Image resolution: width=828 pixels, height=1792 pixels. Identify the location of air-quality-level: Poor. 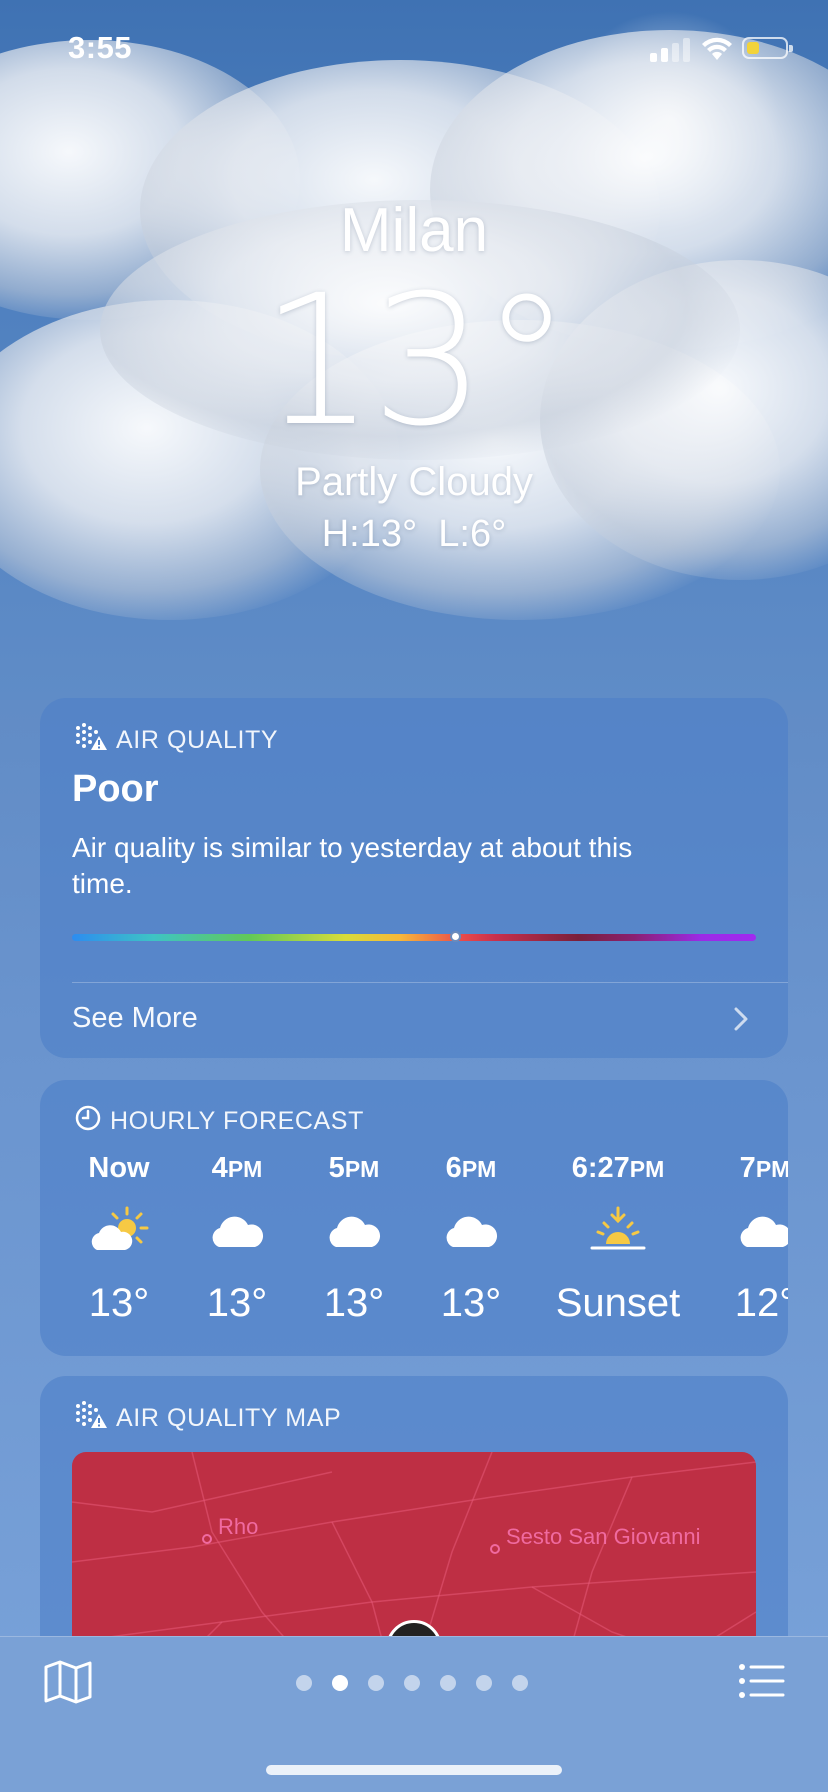
(115, 789).